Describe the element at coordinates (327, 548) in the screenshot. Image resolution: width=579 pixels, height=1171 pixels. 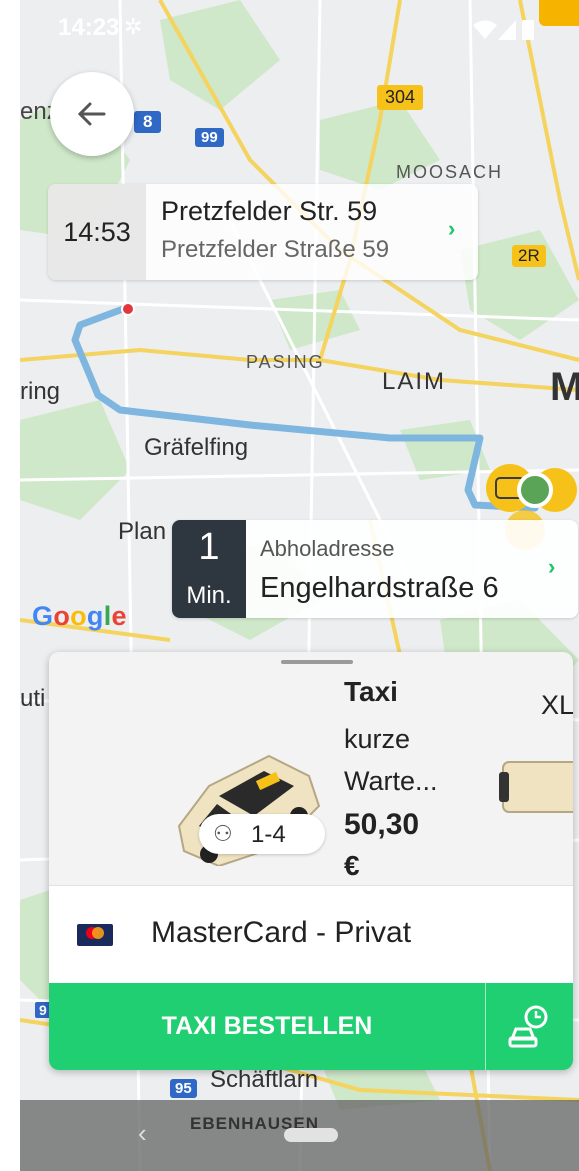
I see `pickup-label: Abholadresse` at that location.